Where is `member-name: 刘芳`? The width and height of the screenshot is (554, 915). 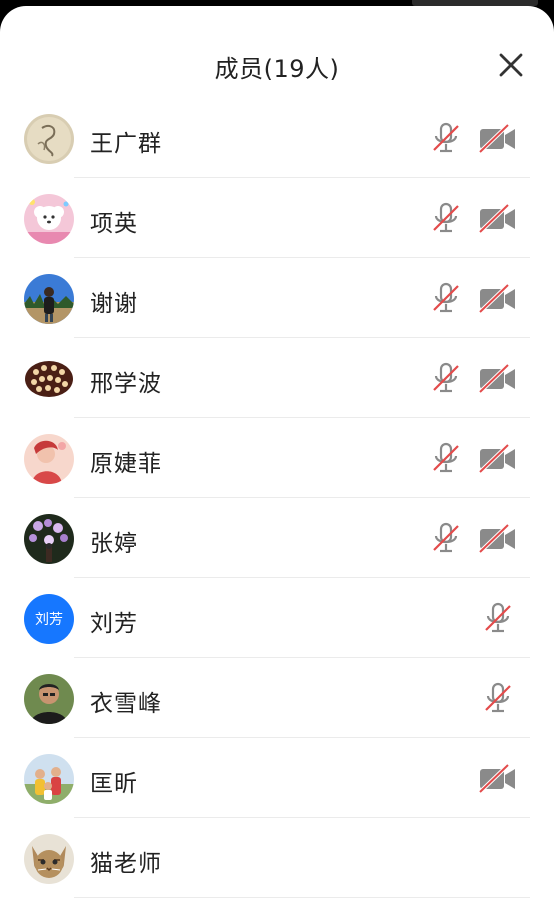
member-name: 刘芳 is located at coordinates (114, 624).